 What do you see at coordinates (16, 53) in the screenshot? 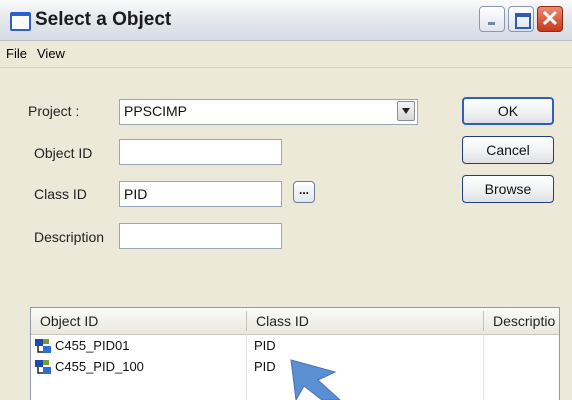
I see `menu-file: File` at bounding box center [16, 53].